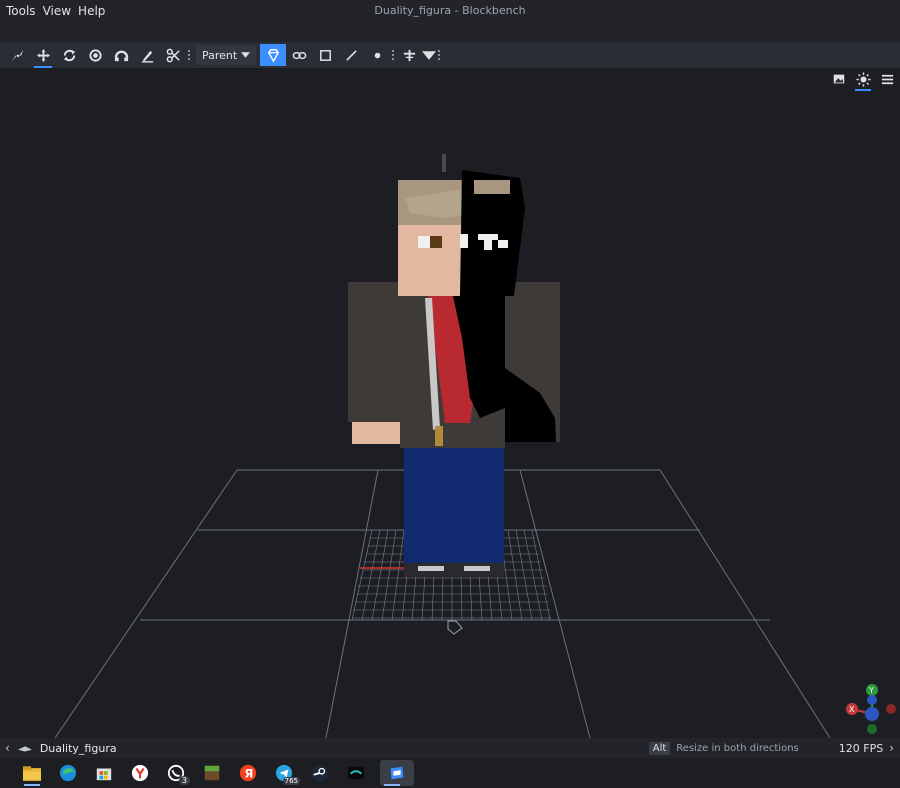 The height and width of the screenshot is (788, 900). What do you see at coordinates (78, 748) in the screenshot?
I see `project-name: Duality_figura` at bounding box center [78, 748].